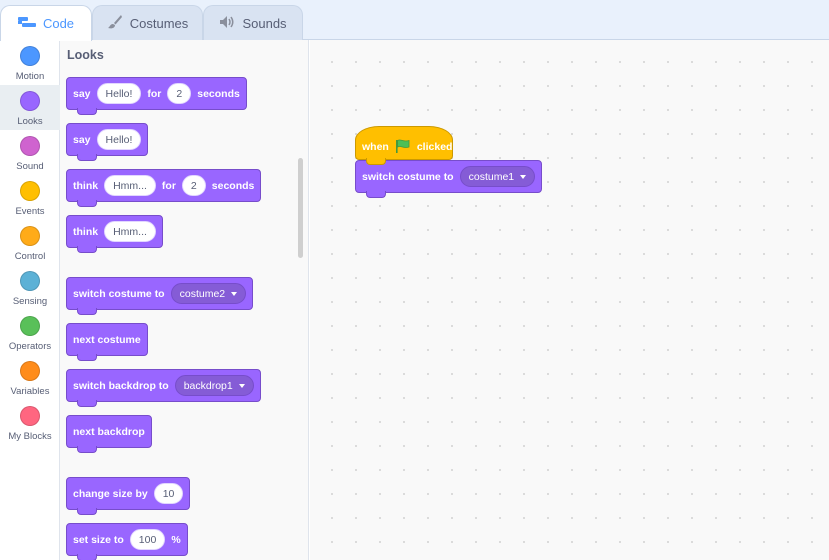 This screenshot has height=560, width=829. Describe the element at coordinates (168, 493) in the screenshot. I see `size-change-input: 10` at that location.